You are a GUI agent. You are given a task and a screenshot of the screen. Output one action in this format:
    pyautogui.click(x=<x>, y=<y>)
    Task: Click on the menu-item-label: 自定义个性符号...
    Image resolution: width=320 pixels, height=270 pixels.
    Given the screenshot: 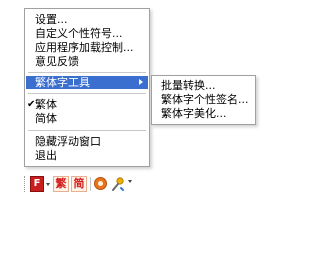 What is the action you would take?
    pyautogui.click(x=79, y=33)
    